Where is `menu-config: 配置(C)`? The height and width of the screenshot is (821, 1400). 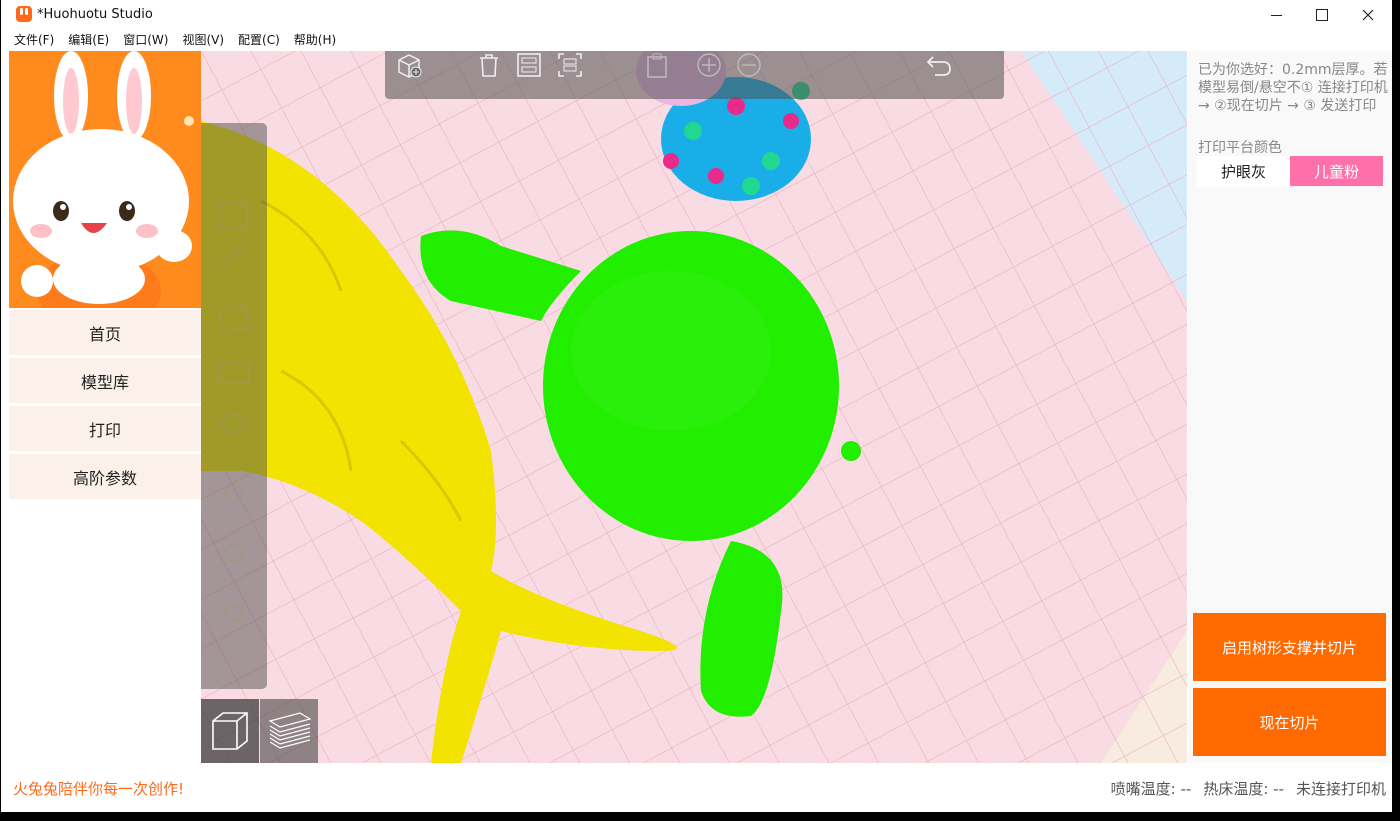
menu-config: 配置(C) is located at coordinates (259, 40).